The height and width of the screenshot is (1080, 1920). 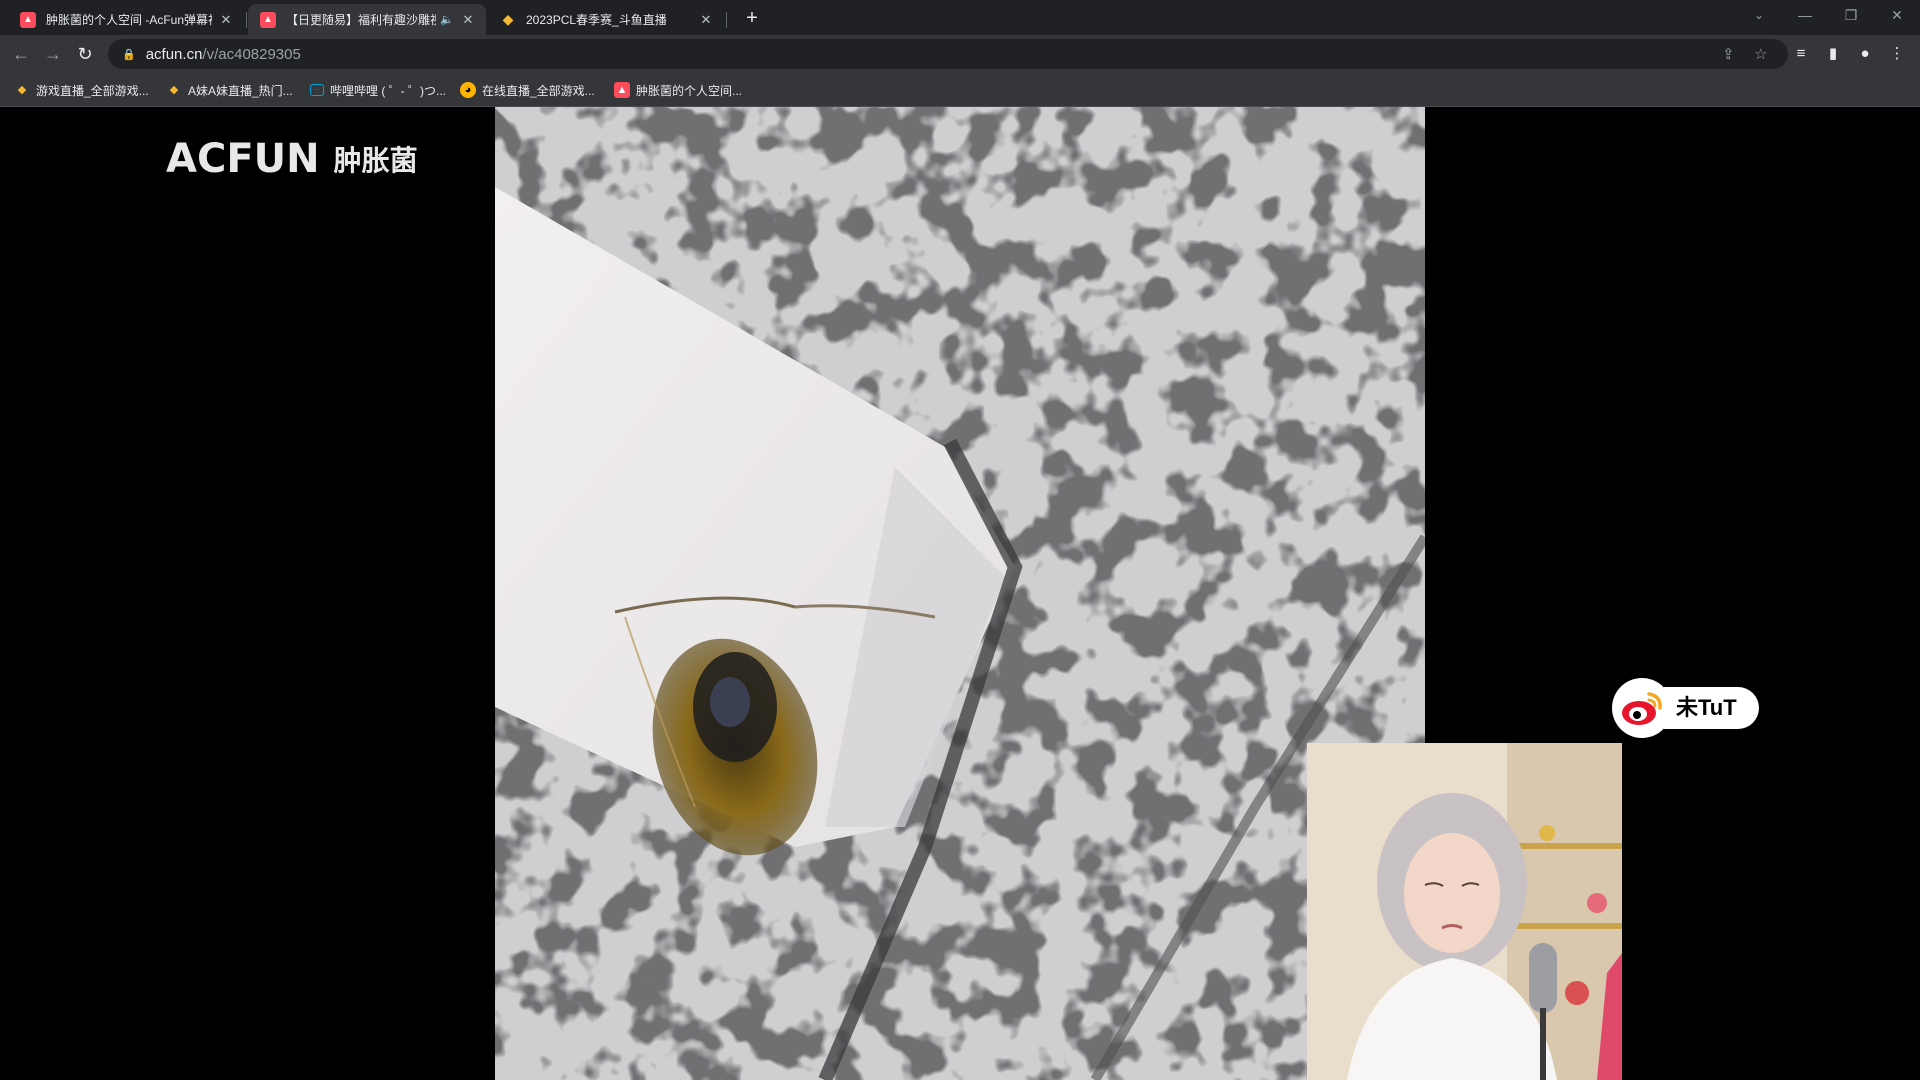 I want to click on tab-video: ▲ 【日更随易】福利有趣沙雕视频 🔈 ✕, so click(x=367, y=19).